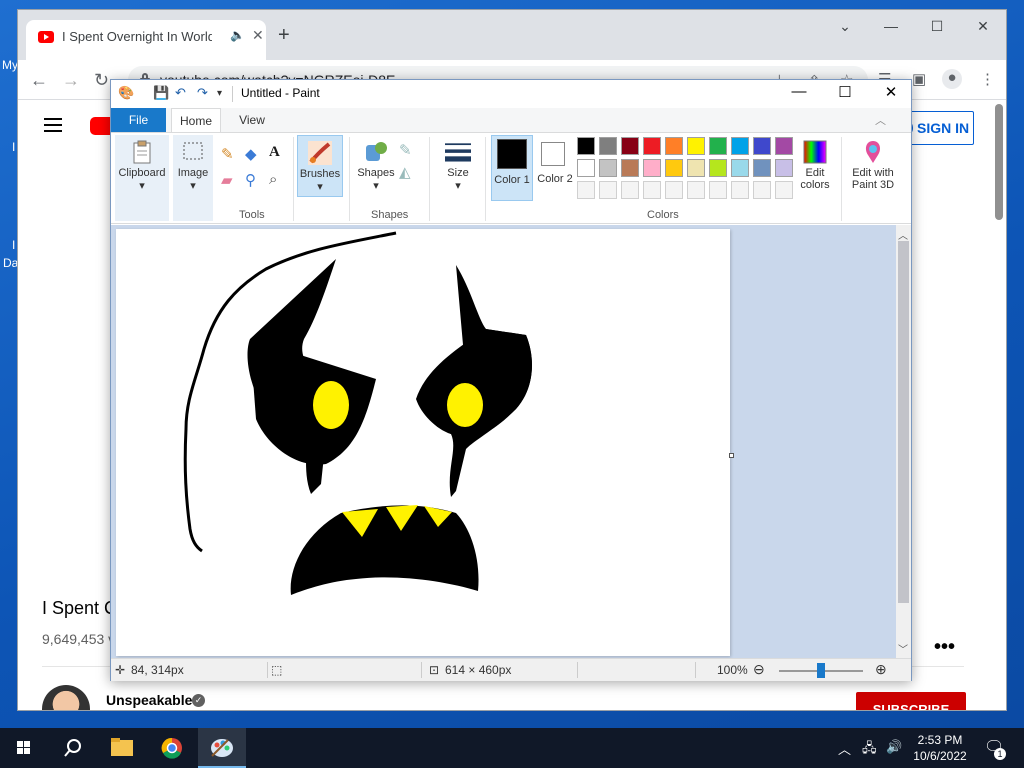 The width and height of the screenshot is (1024, 768). Describe the element at coordinates (891, 92) in the screenshot. I see `close-button: ✕` at that location.